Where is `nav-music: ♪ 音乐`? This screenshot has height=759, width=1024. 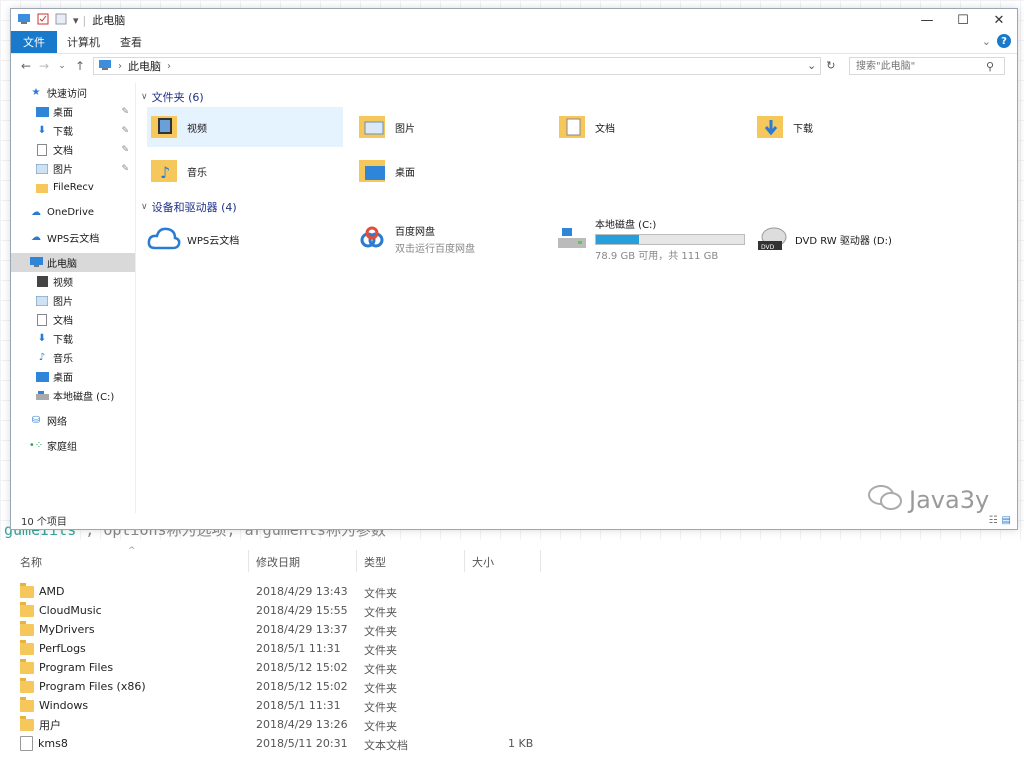 nav-music: ♪ 音乐 is located at coordinates (73, 357).